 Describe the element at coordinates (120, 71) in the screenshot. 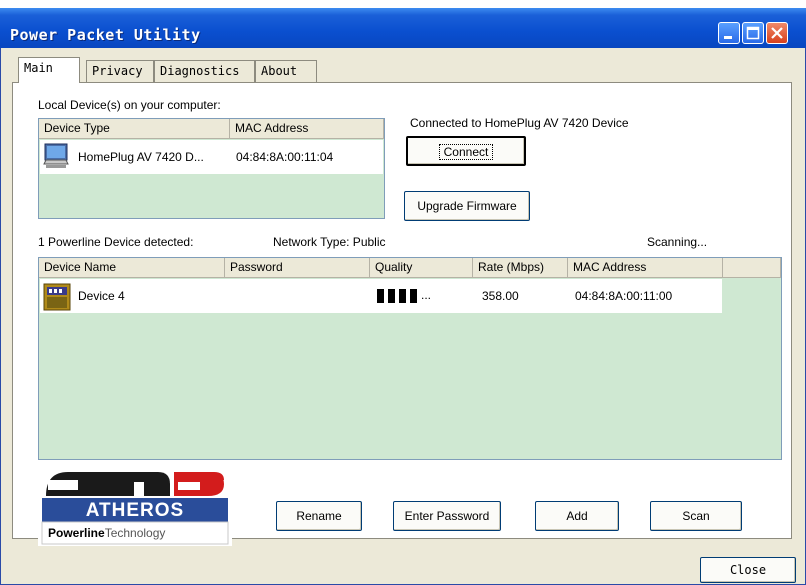

I see `tab-privacy: Privacy` at that location.